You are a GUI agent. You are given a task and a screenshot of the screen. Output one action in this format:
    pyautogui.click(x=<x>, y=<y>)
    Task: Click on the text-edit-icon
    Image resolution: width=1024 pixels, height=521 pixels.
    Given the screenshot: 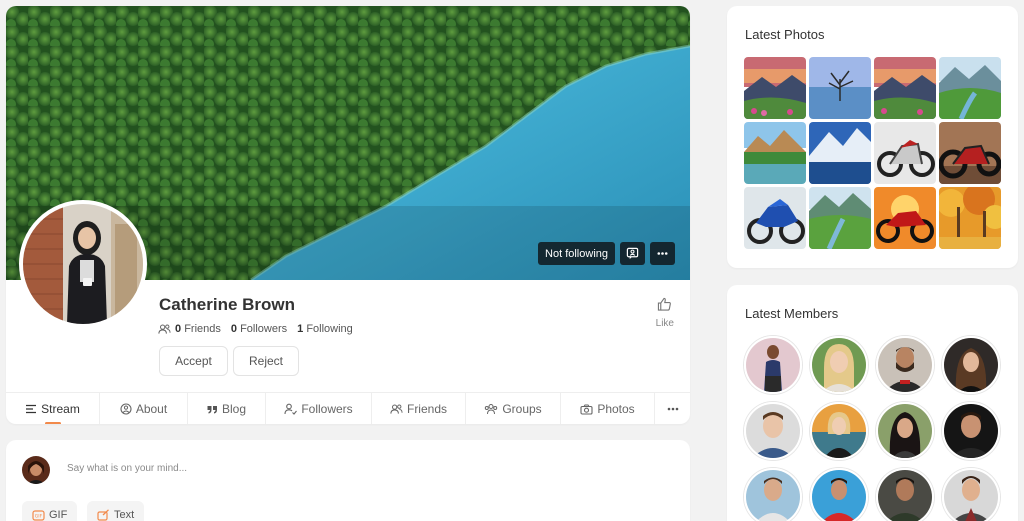 What is the action you would take?
    pyautogui.click(x=103, y=515)
    